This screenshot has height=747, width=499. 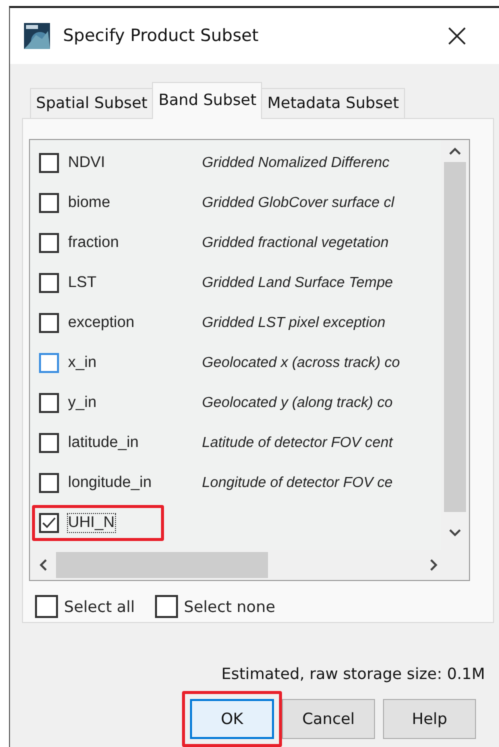 What do you see at coordinates (82, 403) in the screenshot?
I see `band-name: y_in` at bounding box center [82, 403].